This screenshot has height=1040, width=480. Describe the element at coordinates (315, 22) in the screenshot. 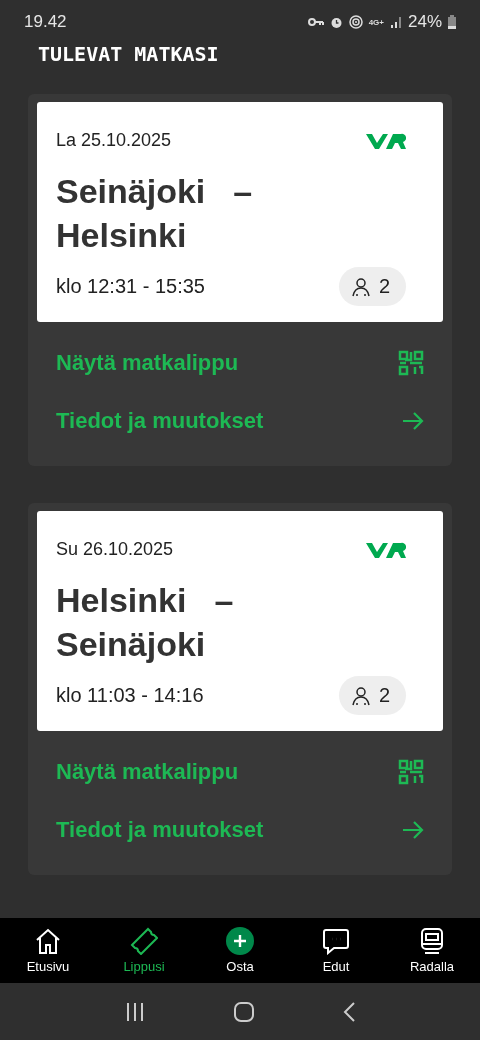

I see `key-icon` at that location.